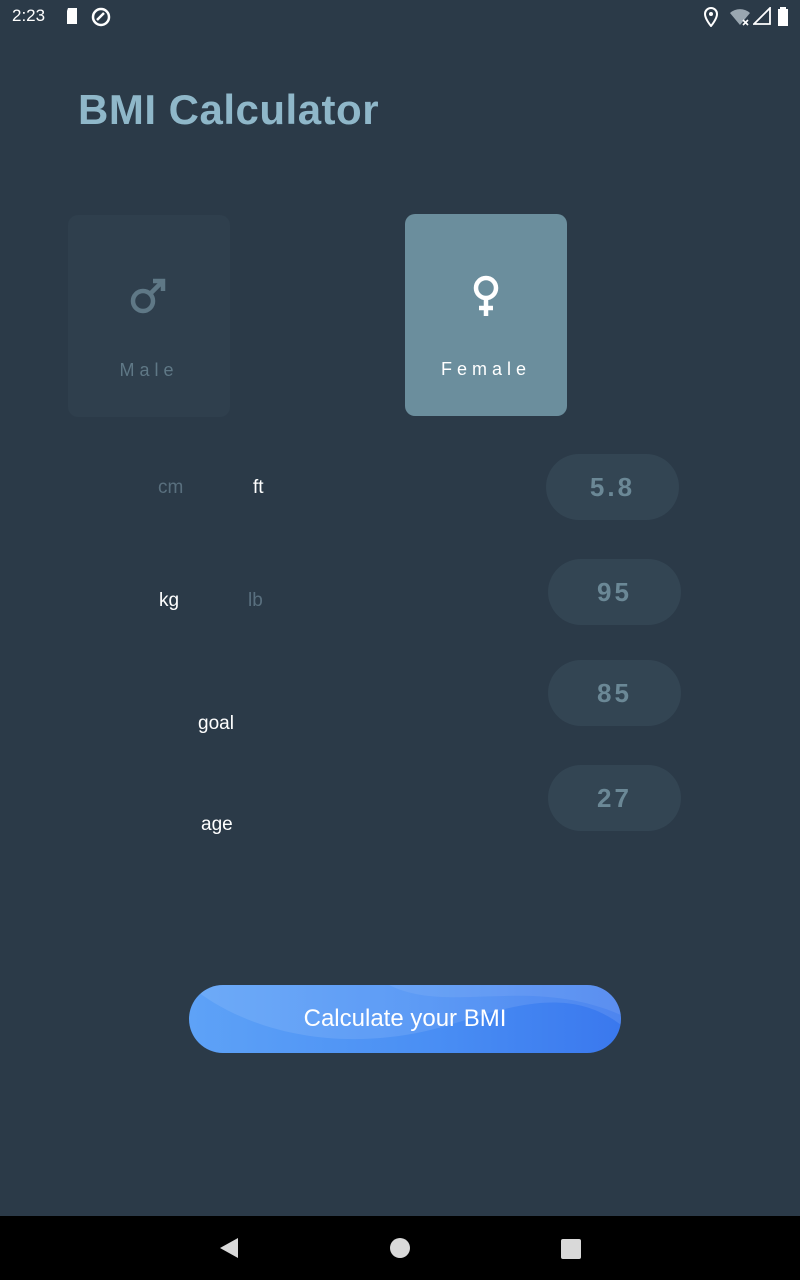 The image size is (800, 1280). Describe the element at coordinates (614, 592) in the screenshot. I see `weight-input: 95` at that location.